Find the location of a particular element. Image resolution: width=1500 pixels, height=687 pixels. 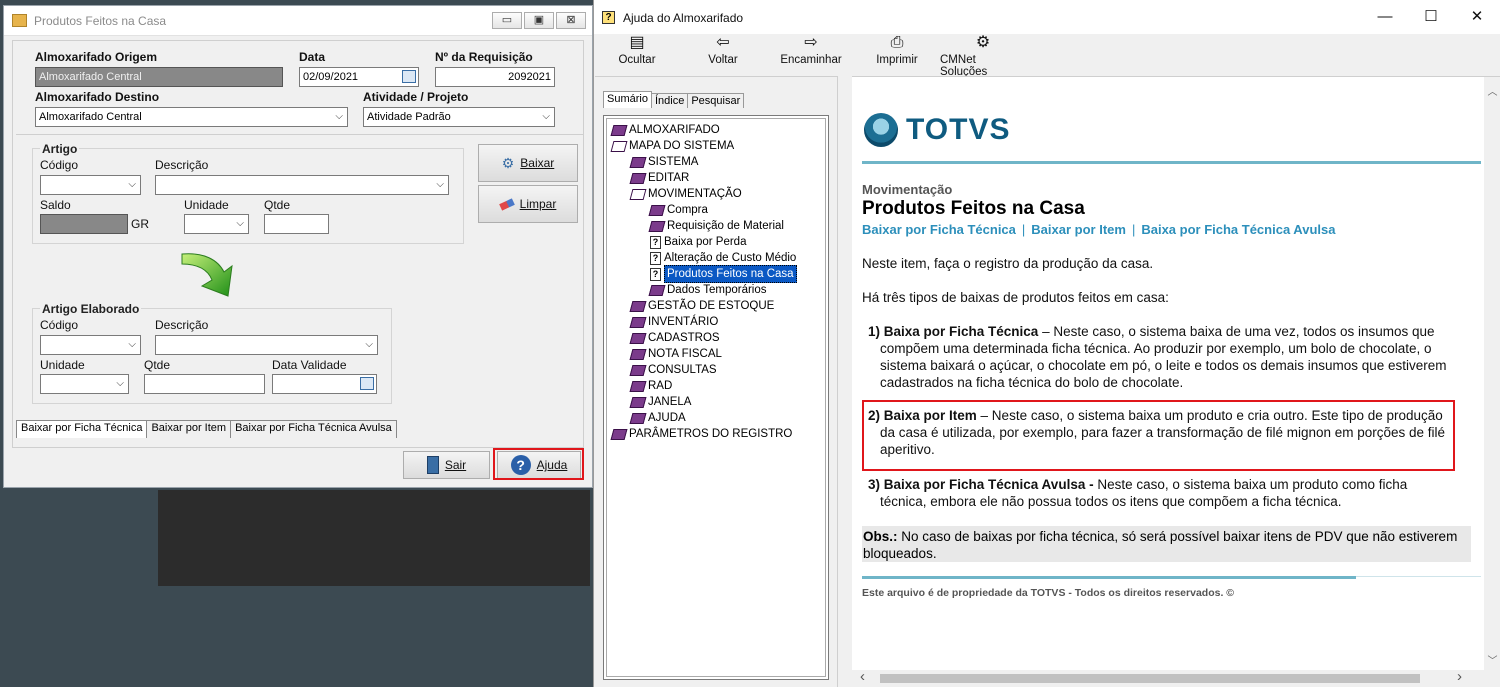

tree-item: AJUDA is located at coordinates (657, 418).